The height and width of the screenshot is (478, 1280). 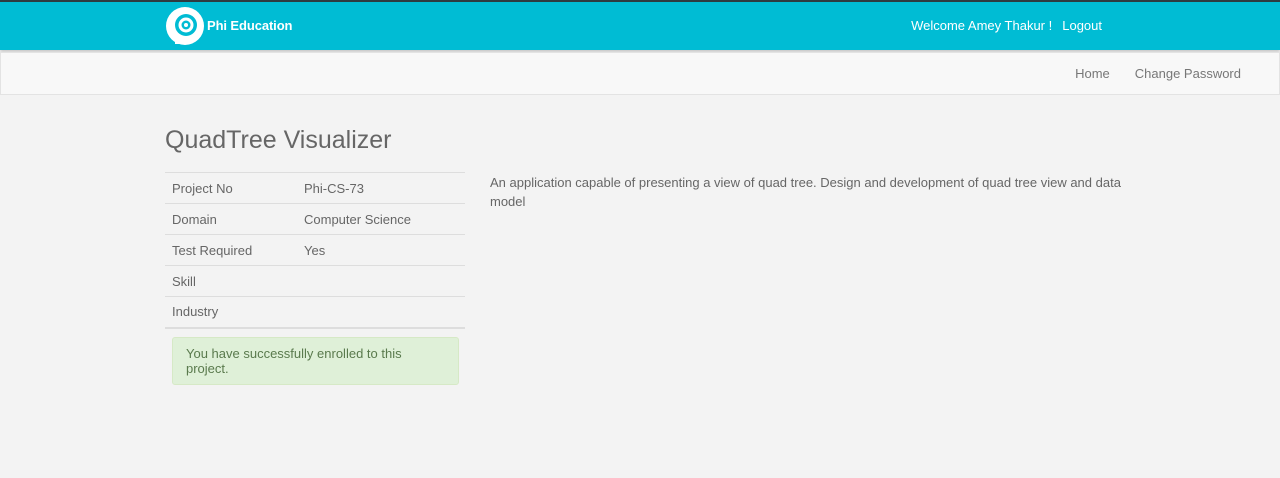 I want to click on user-area: Welcome Amey Thakur ! Logout, so click(x=1006, y=25).